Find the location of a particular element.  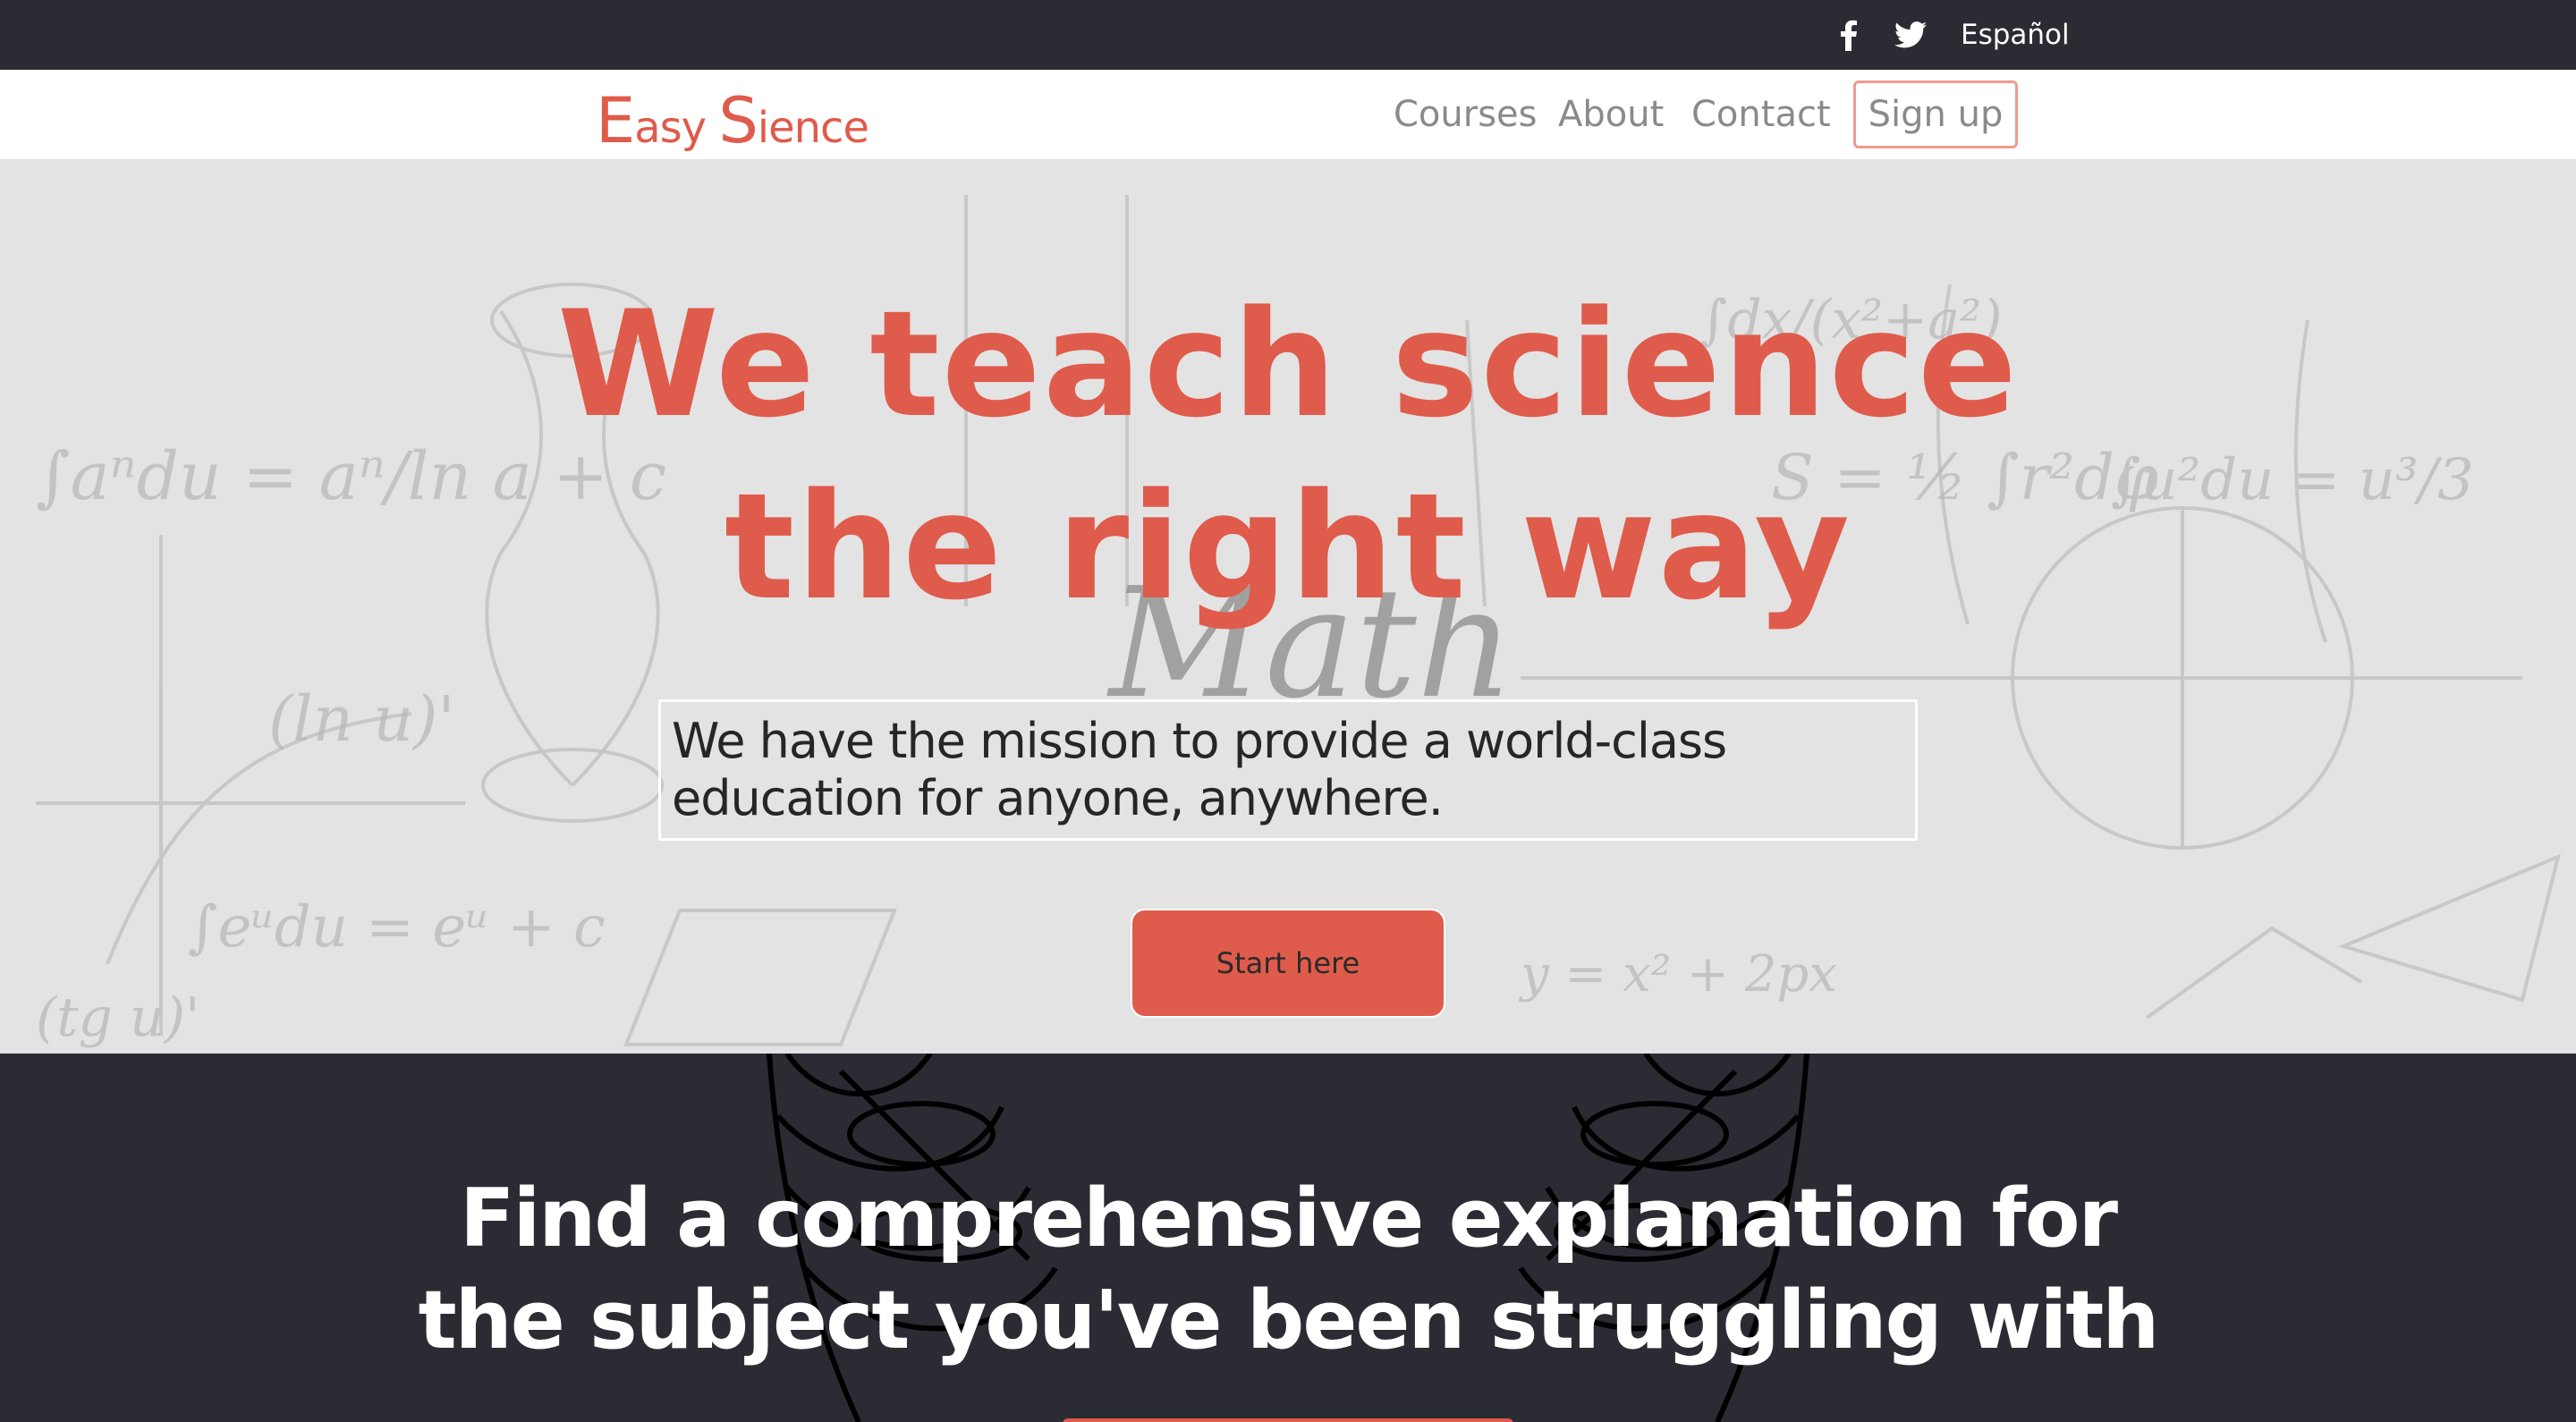

svg-text: ∫eᵘdu = eᵘ + c is located at coordinates (397, 927).